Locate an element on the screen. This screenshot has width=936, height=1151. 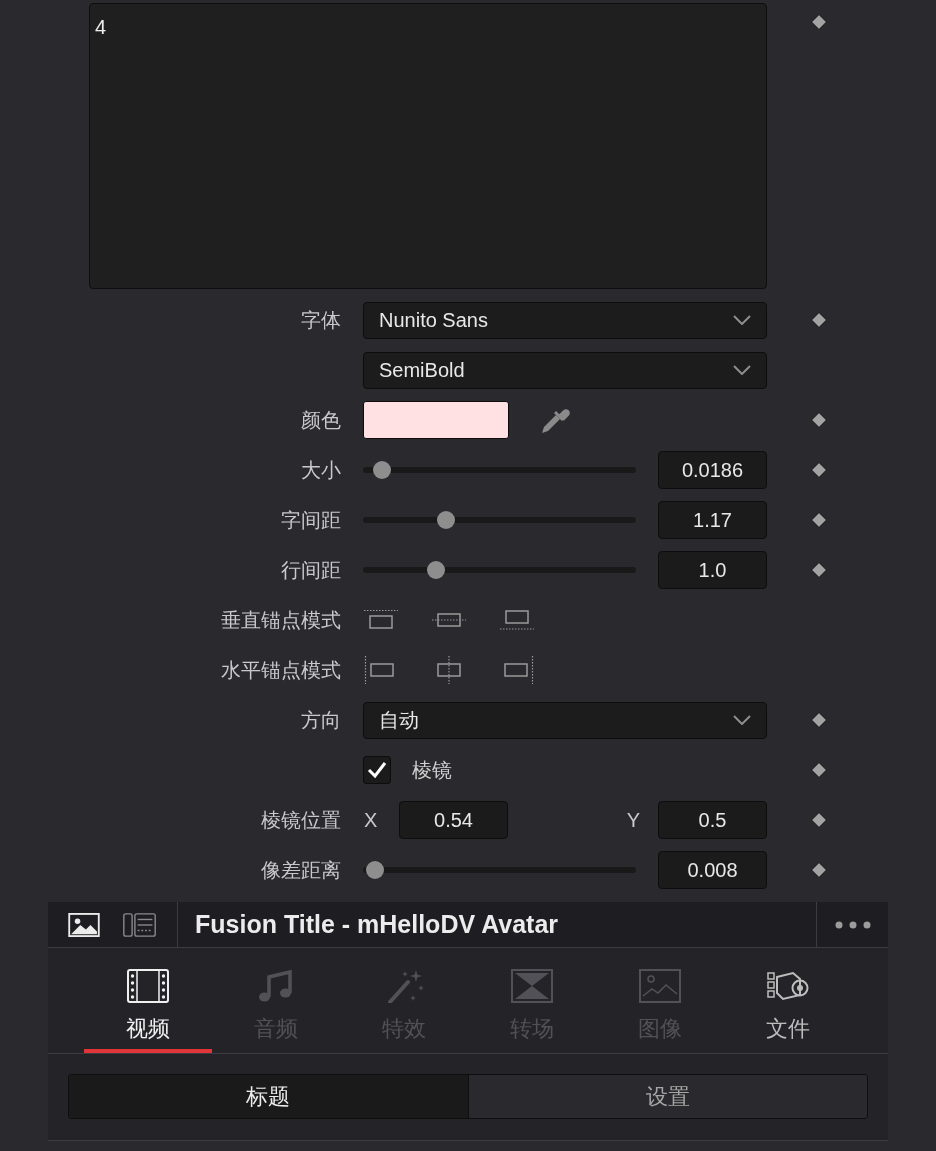
property-label: 颜色 is located at coordinates (321, 420).